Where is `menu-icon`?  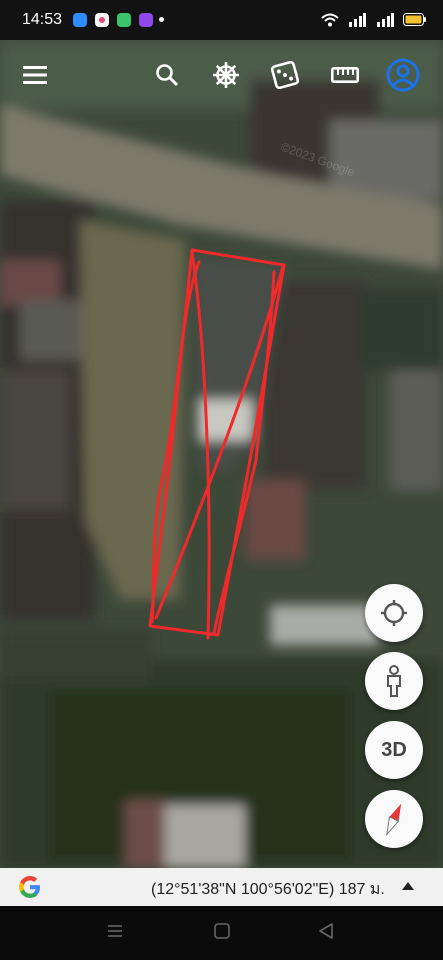 menu-icon is located at coordinates (35, 75).